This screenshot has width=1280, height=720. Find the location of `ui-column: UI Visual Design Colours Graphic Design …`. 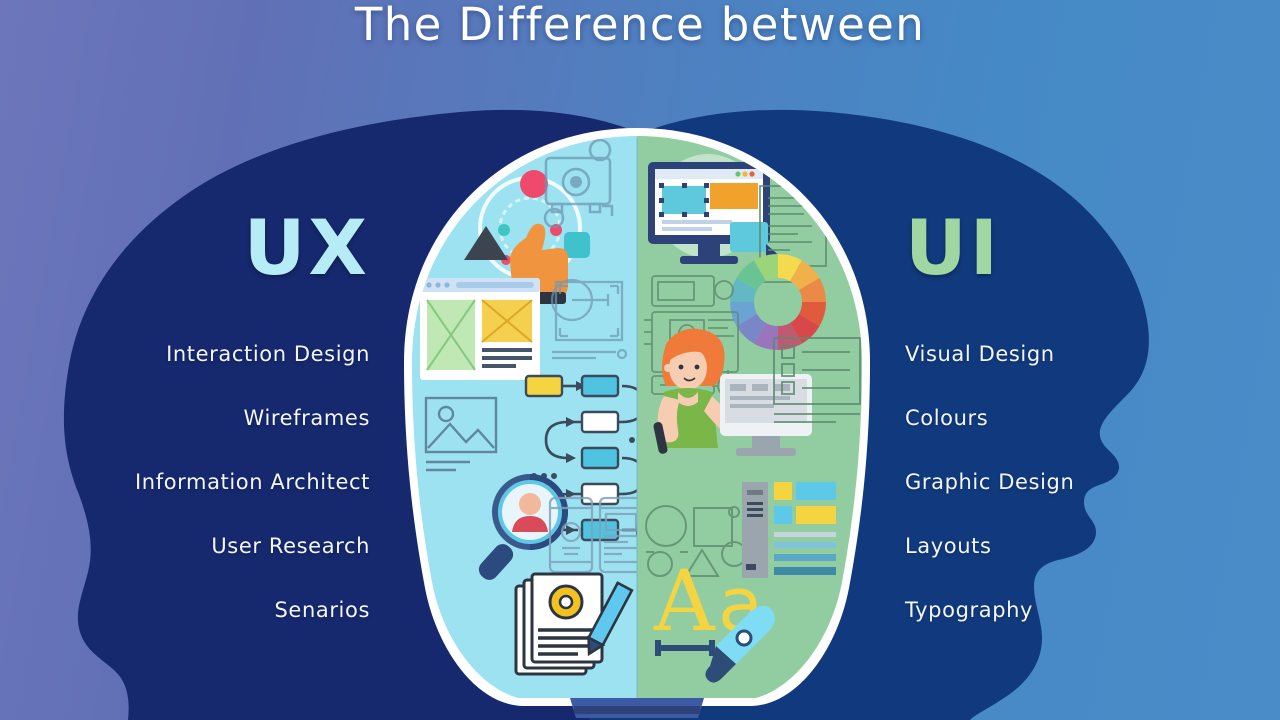

ui-column: UI Visual Design Colours Graphic Design … is located at coordinates (1065, 413).